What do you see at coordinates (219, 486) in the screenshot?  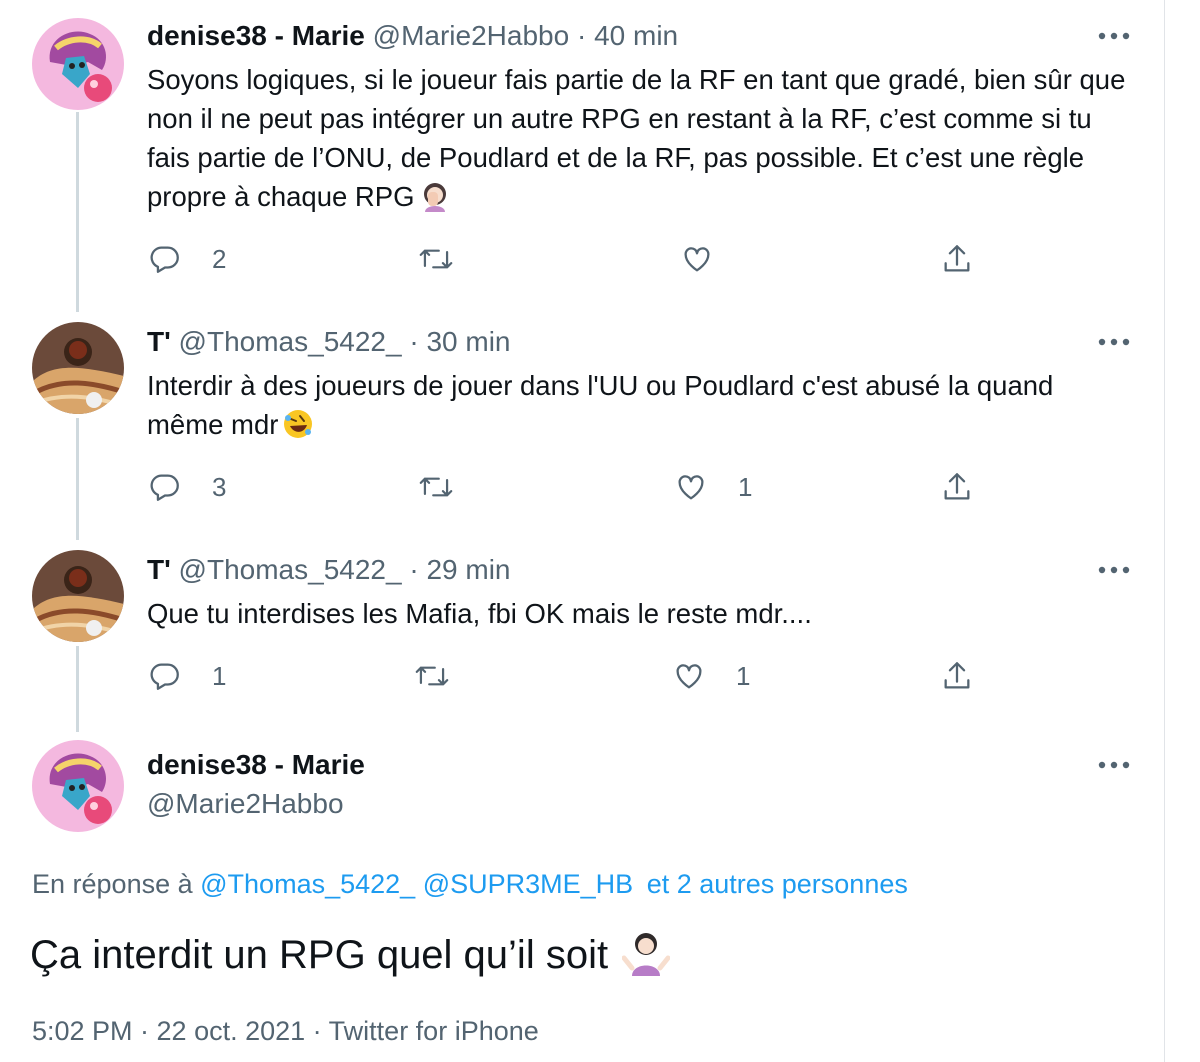 I see `reply-count: 3` at bounding box center [219, 486].